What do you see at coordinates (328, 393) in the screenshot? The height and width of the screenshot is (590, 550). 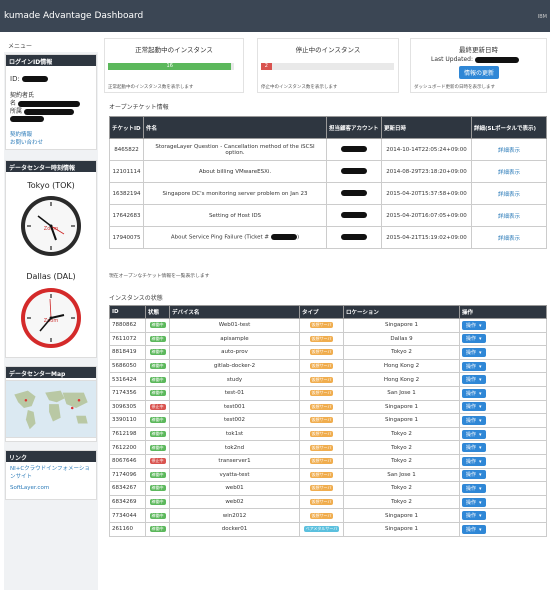 I see `instance-row: 7174356 稼働中 test-01 仮想サーバ San Jose 1 操作 ▾` at bounding box center [328, 393].